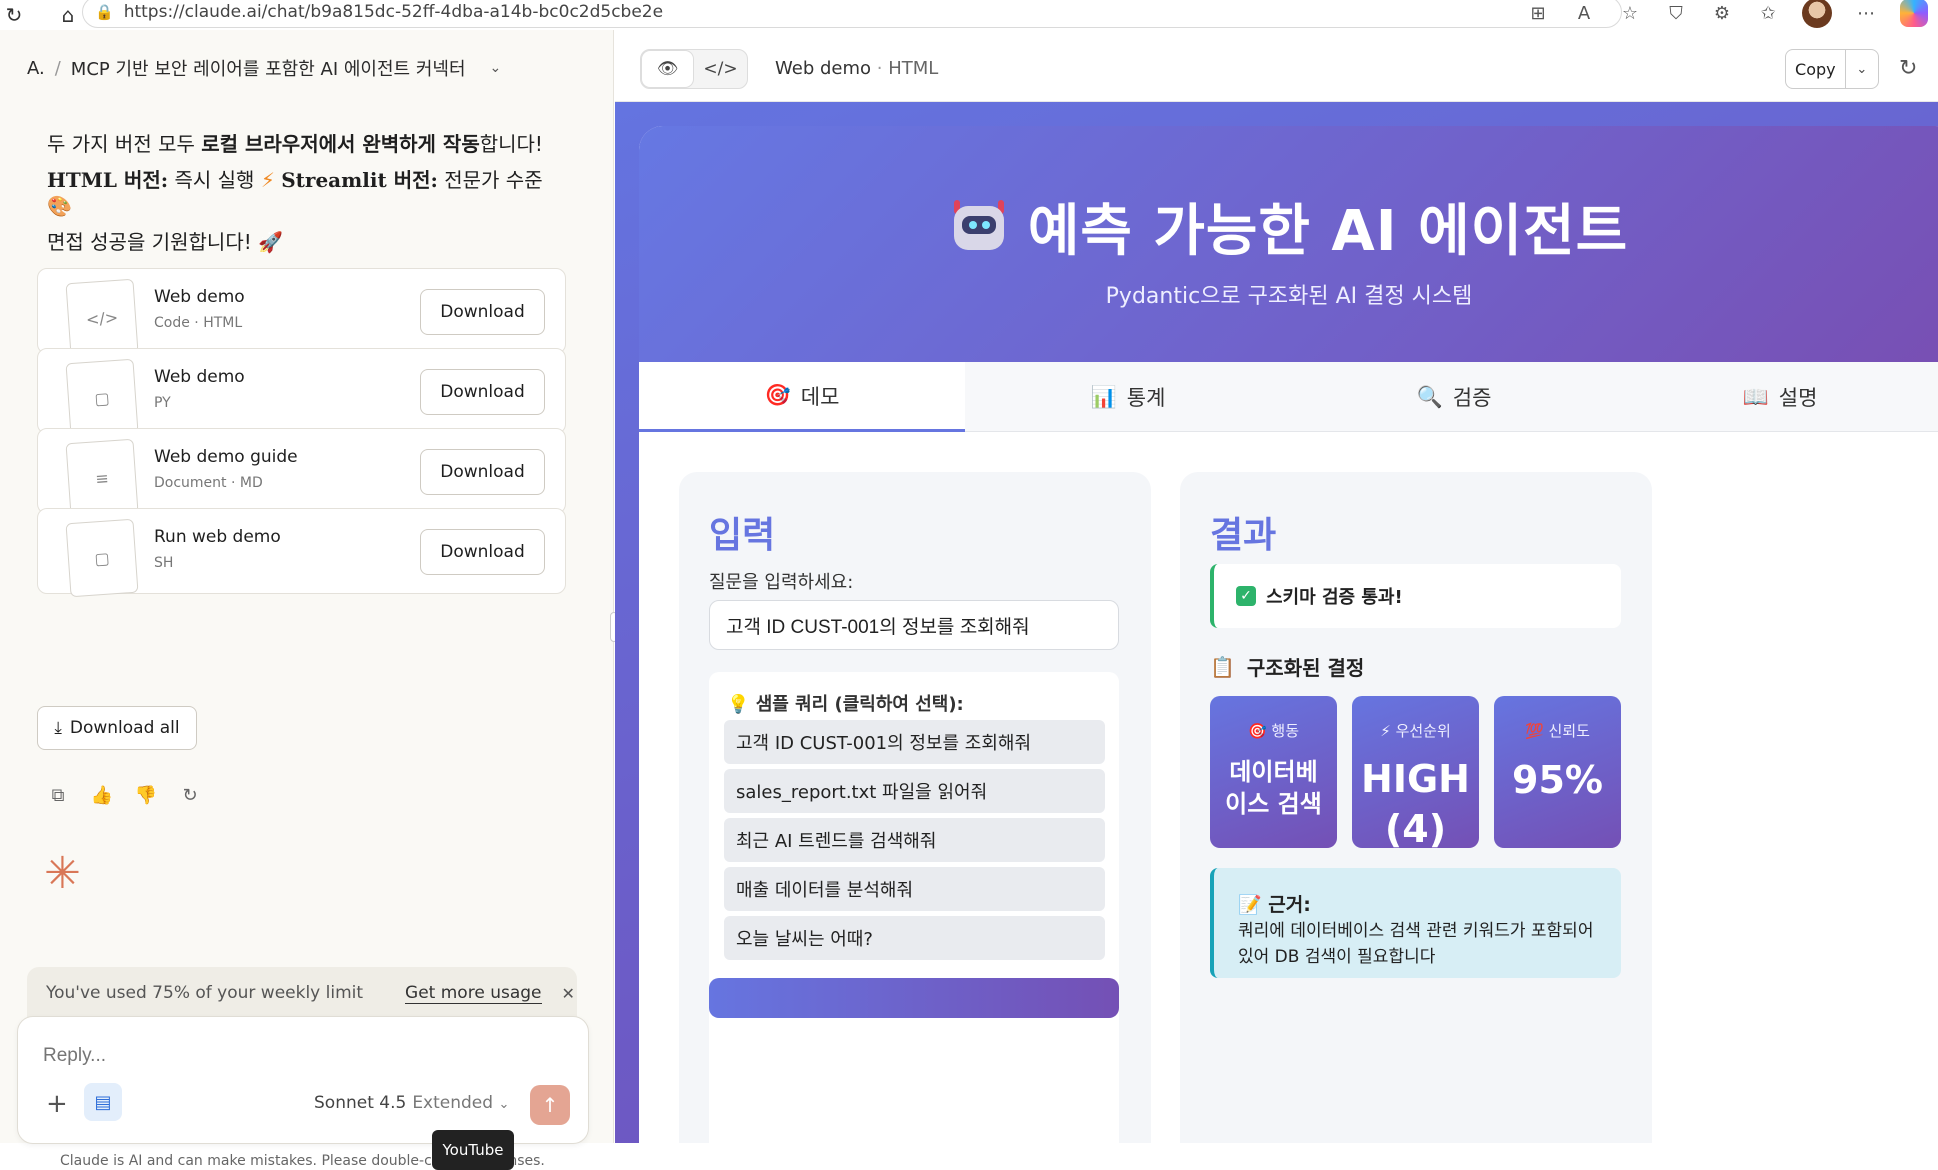  What do you see at coordinates (1222, 666) in the screenshot?
I see `clipboard-icon: 📋` at bounding box center [1222, 666].